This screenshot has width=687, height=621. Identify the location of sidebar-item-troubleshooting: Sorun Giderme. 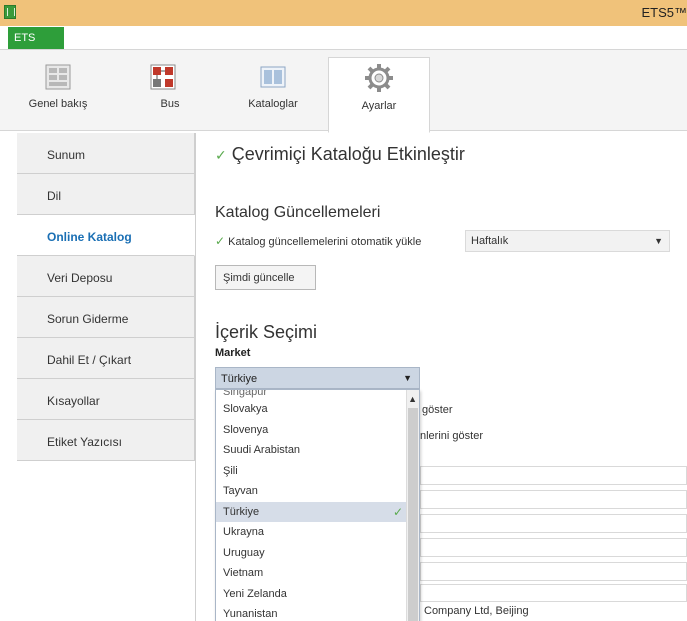
(106, 317).